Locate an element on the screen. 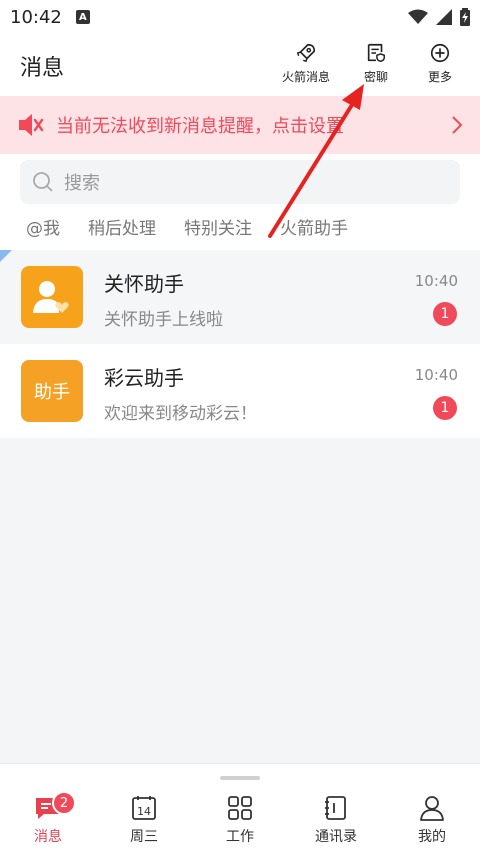 The image size is (480, 853). filter-tabs: @我 稍后处理 特别关注 火箭助手 is located at coordinates (187, 226).